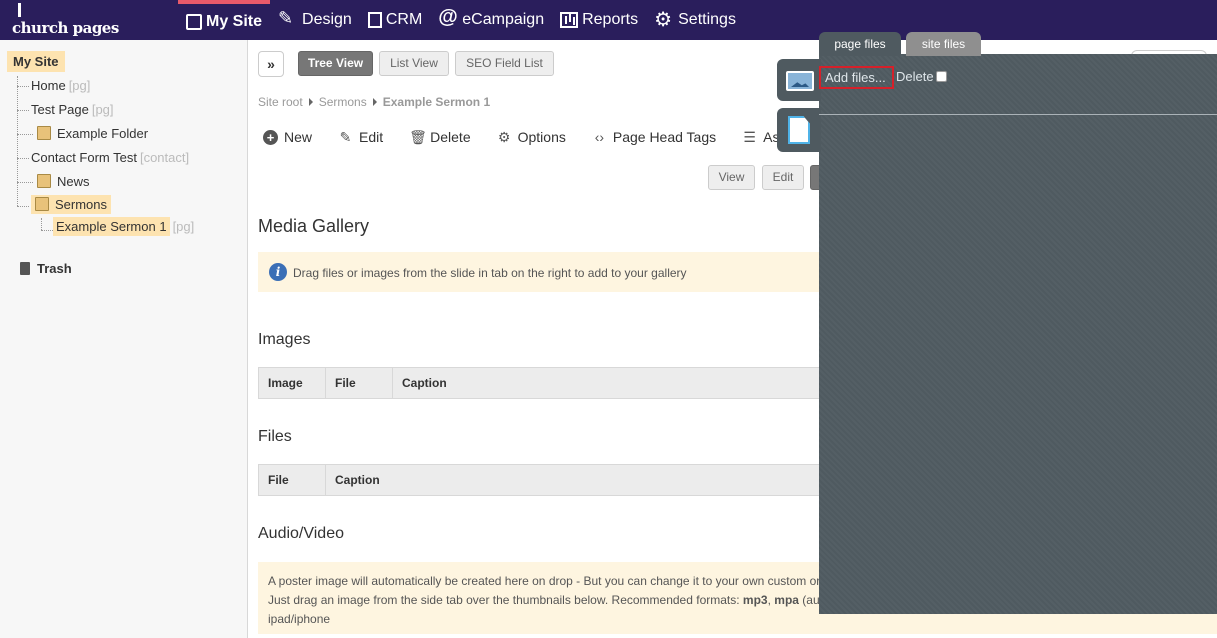  What do you see at coordinates (25, 268) in the screenshot?
I see `trash-icon` at bounding box center [25, 268].